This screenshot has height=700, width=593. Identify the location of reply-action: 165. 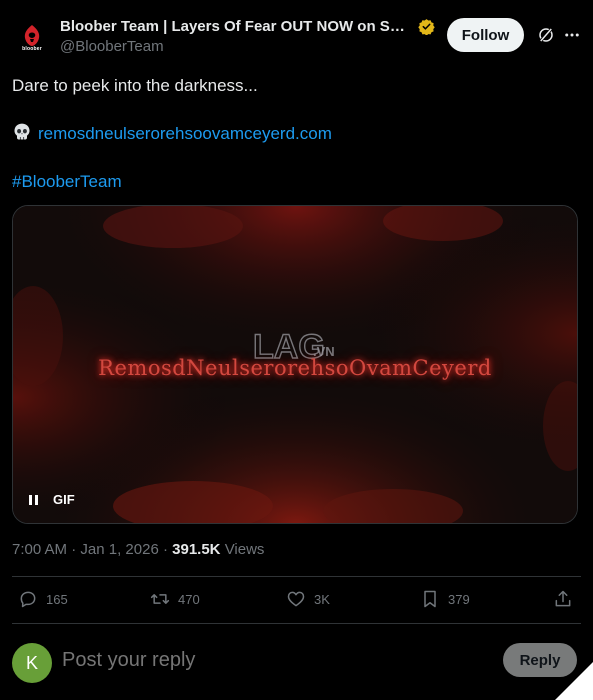
(43, 599).